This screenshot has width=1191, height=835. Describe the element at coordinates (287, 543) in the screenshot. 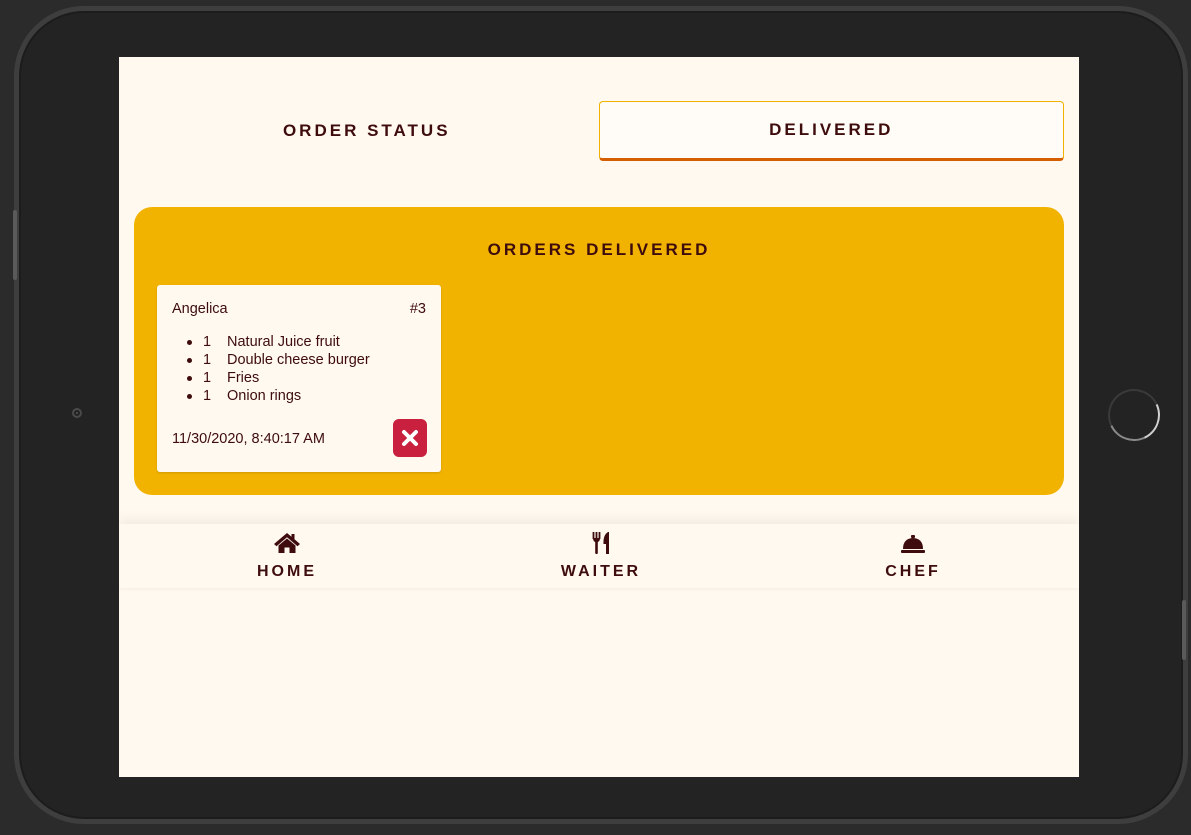

I see `home-icon` at that location.